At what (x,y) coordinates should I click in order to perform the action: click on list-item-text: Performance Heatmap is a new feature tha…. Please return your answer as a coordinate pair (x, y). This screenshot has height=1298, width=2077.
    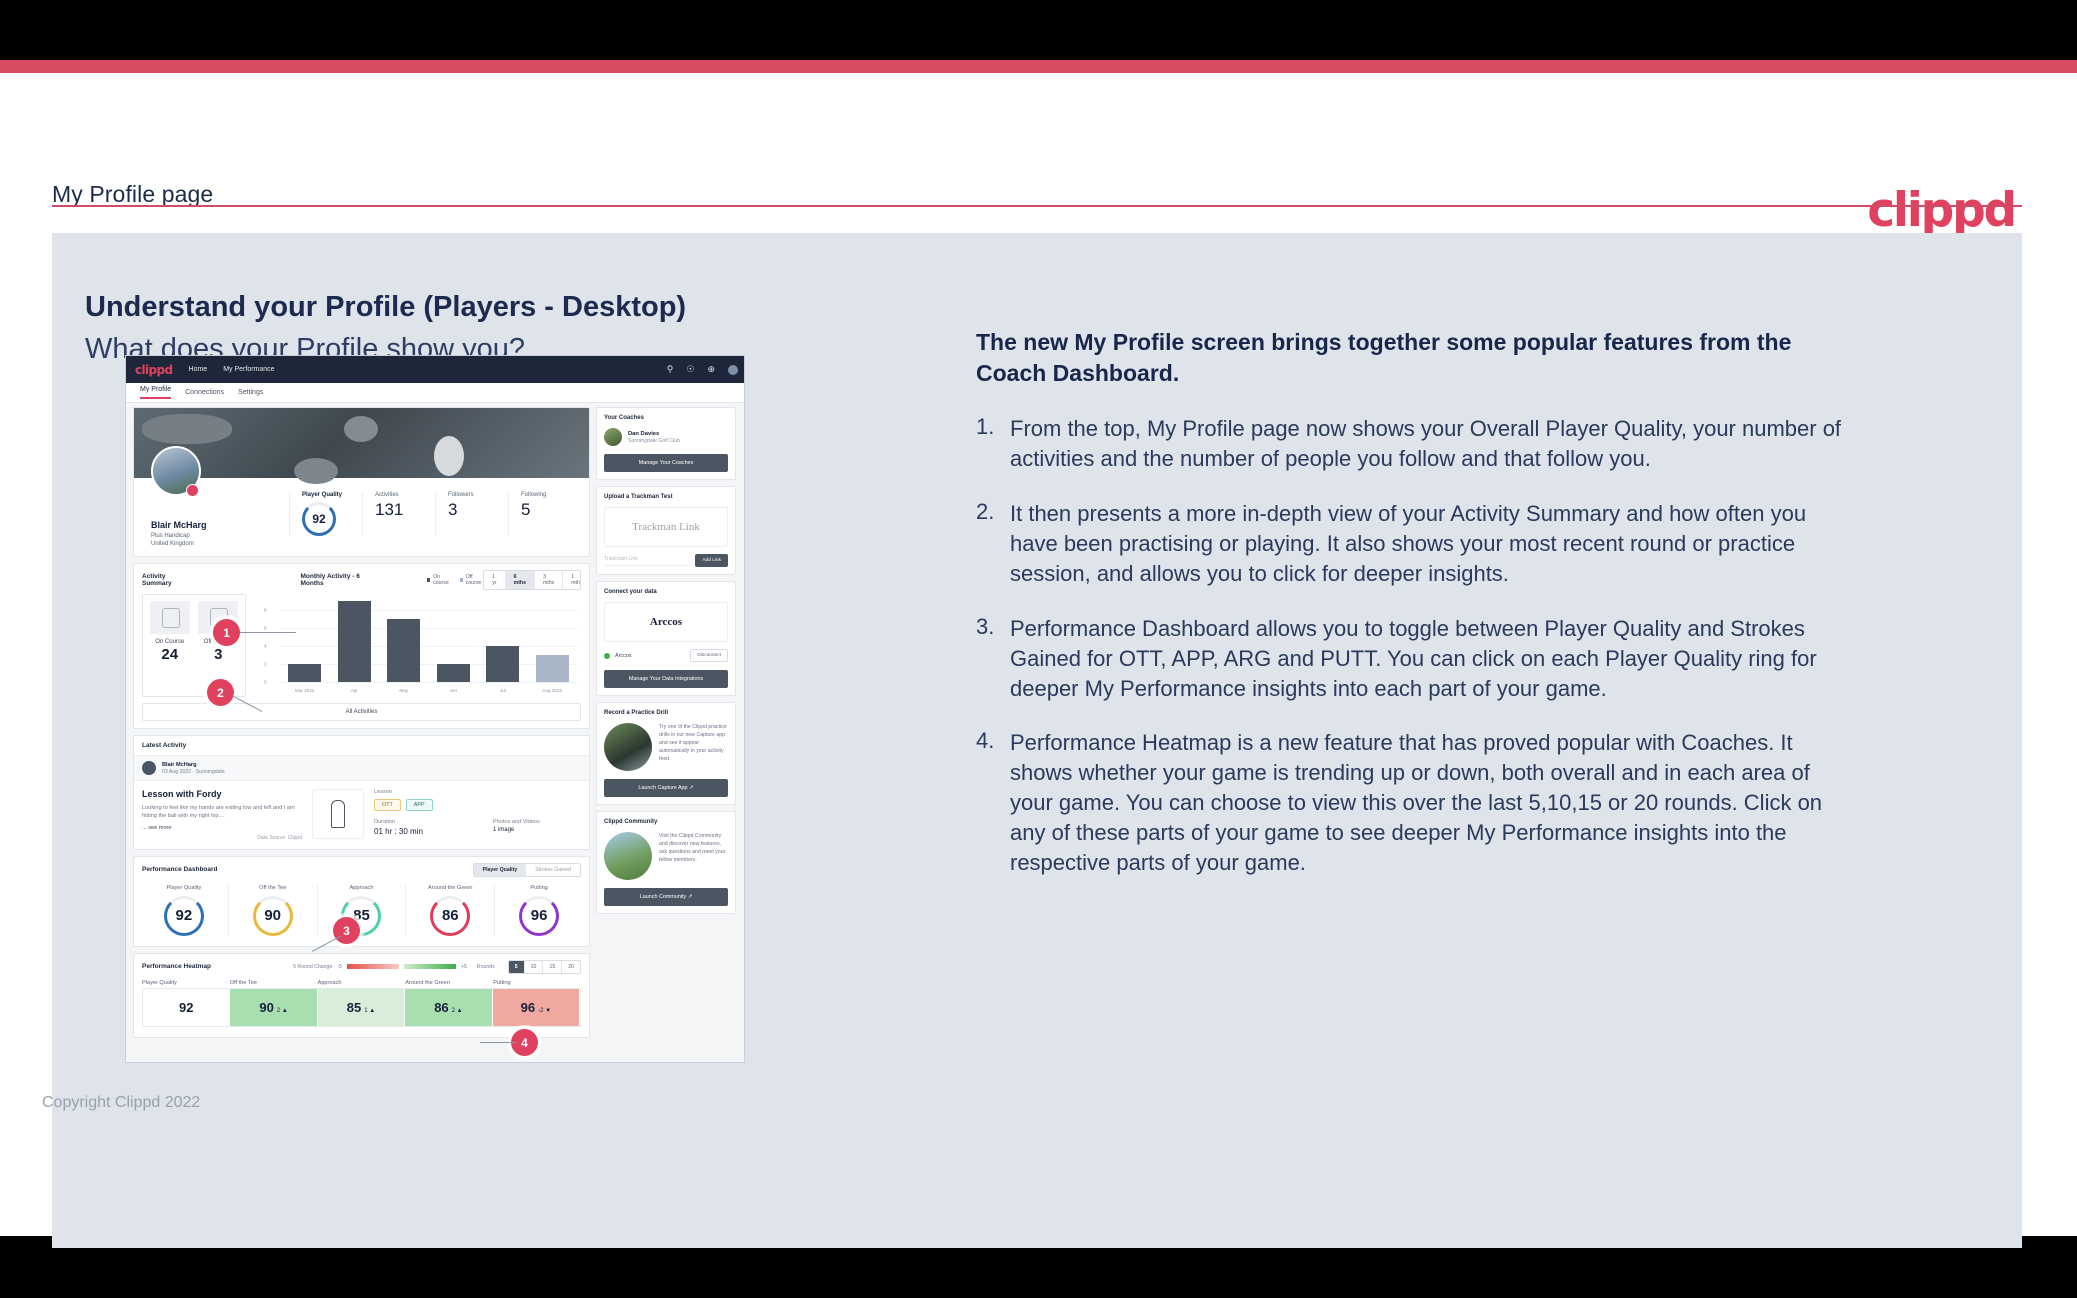
    Looking at the image, I should click on (1416, 803).